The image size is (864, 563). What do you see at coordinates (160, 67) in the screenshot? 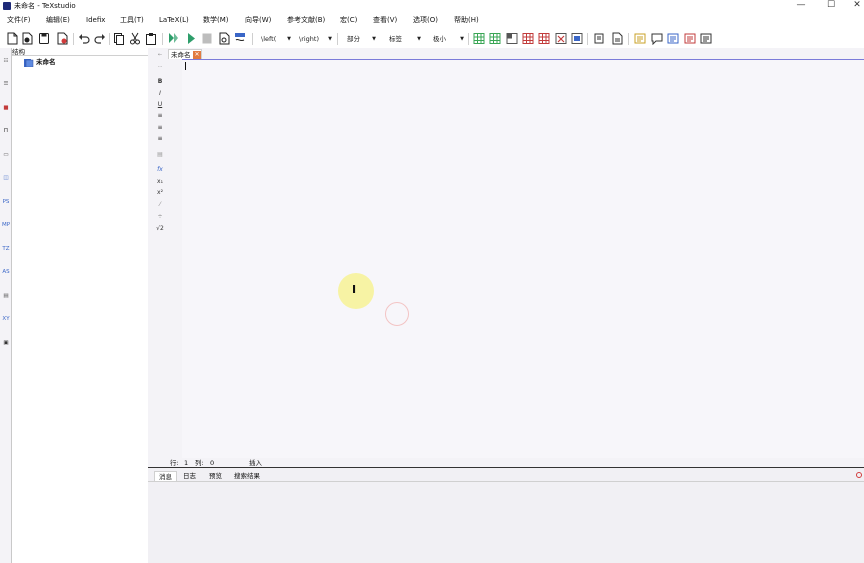
I see `more-icon: ···` at bounding box center [160, 67].